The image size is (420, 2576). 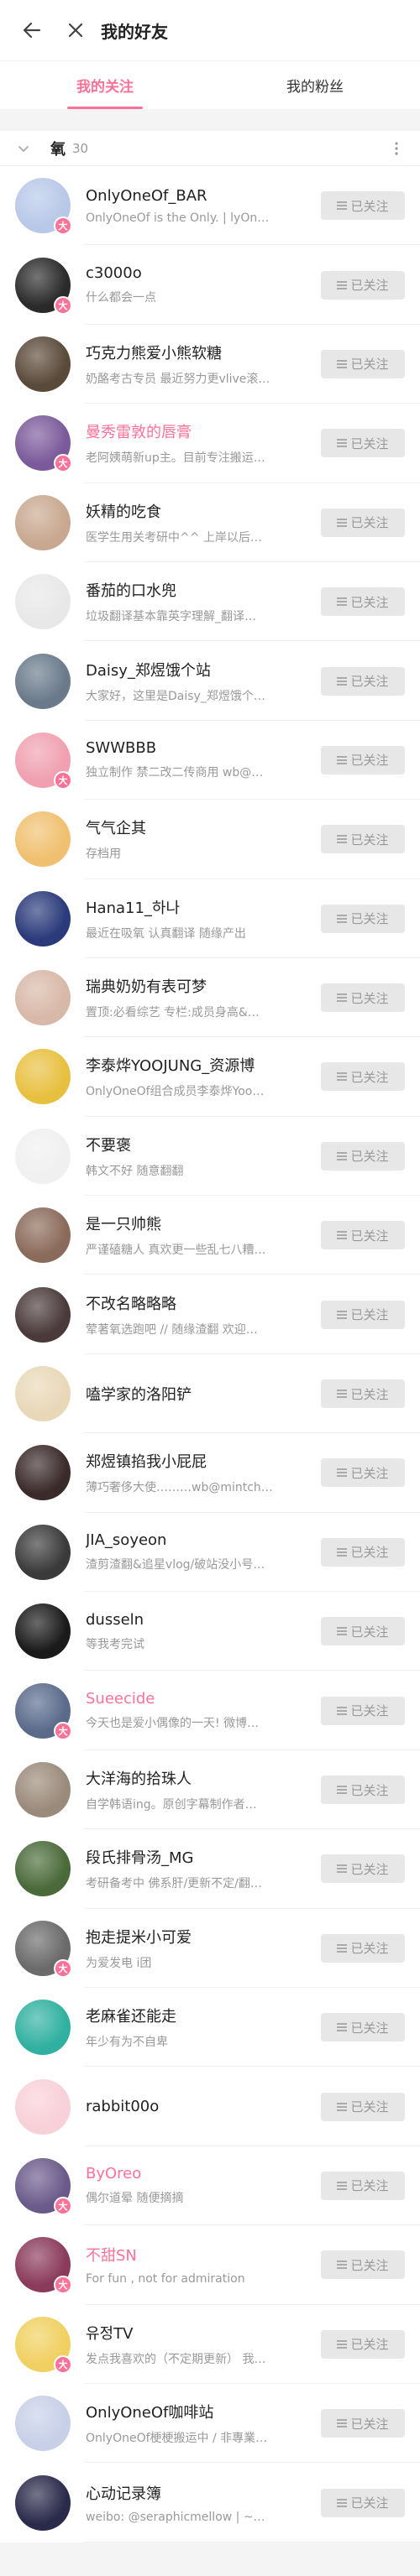 I want to click on user-name: rabbit00o, so click(x=197, y=2106).